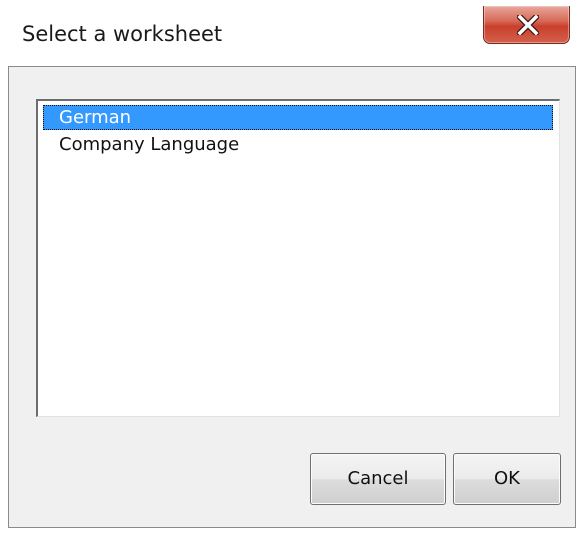 The image size is (584, 534). What do you see at coordinates (378, 479) in the screenshot?
I see `cancel-button: Cancel` at bounding box center [378, 479].